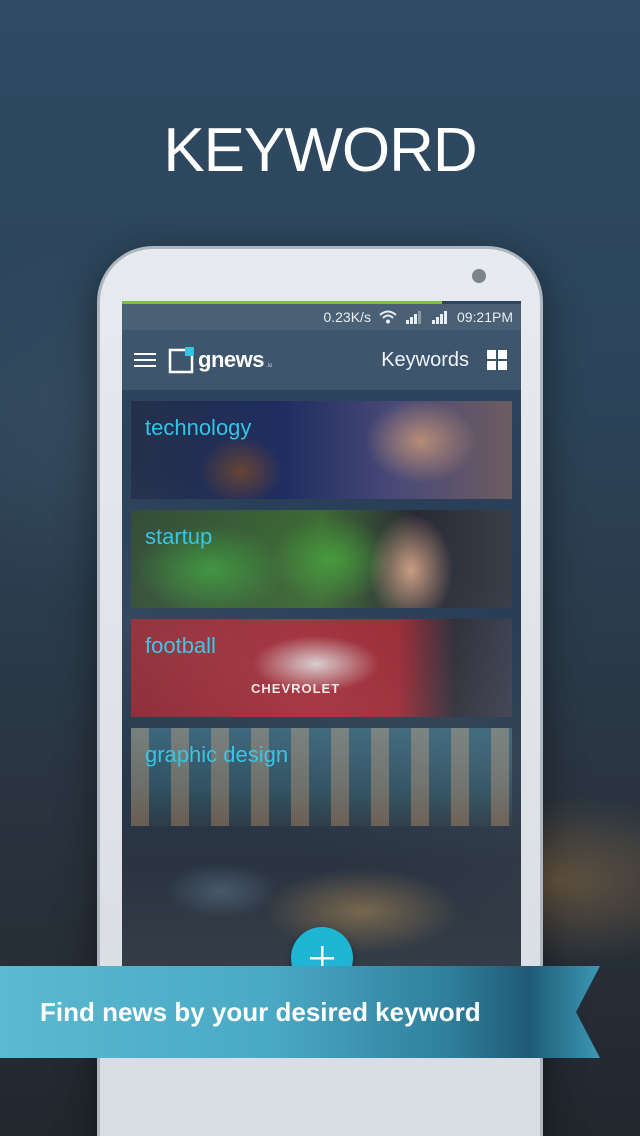 This screenshot has width=640, height=1136. I want to click on promo-headline: KEYWORD, so click(320, 150).